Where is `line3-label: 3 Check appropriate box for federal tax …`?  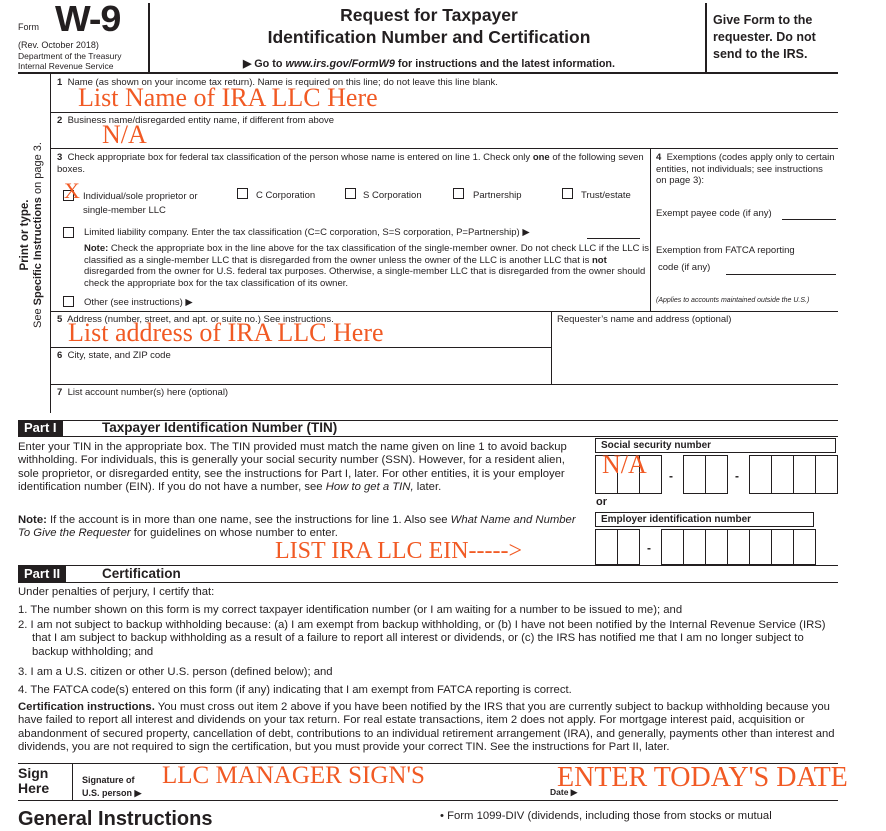
line3-label: 3 Check appropriate box for federal tax … is located at coordinates (350, 163).